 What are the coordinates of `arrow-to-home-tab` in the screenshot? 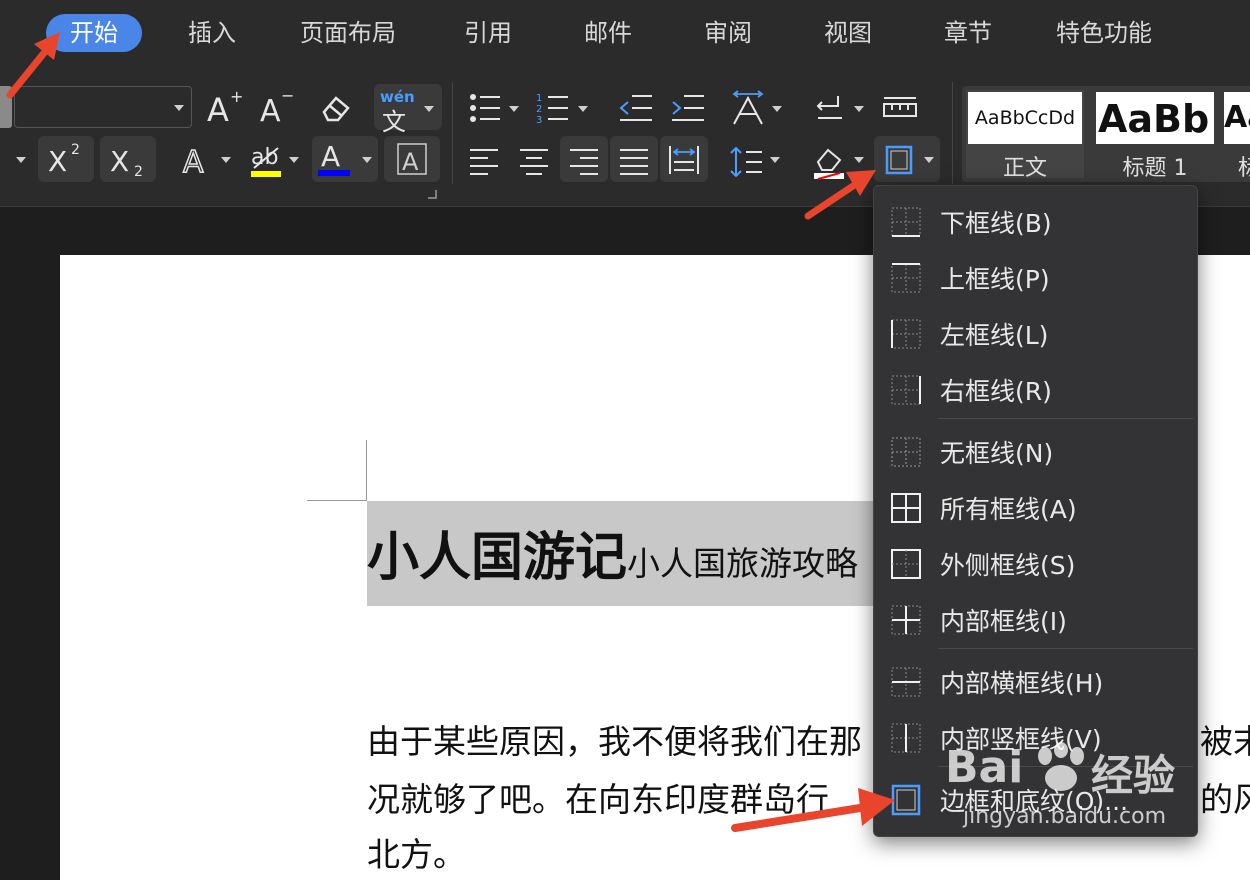 It's located at (33, 65).